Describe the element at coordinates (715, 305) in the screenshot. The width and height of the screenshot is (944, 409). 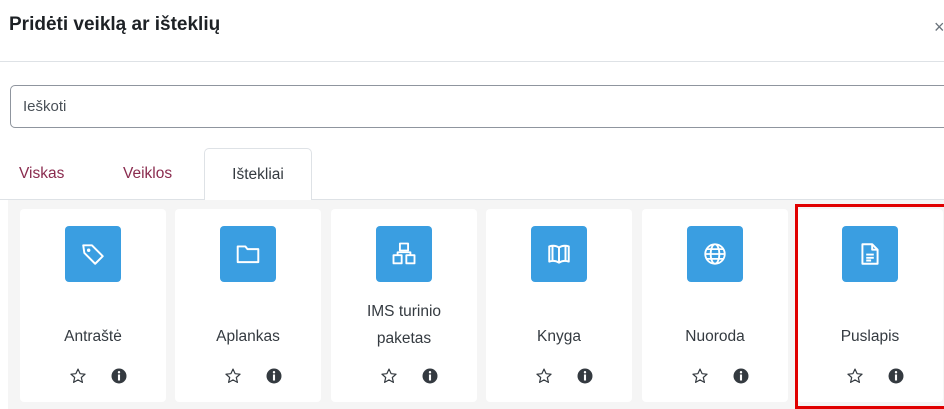
I see `item-card-url: Nuoroda` at that location.